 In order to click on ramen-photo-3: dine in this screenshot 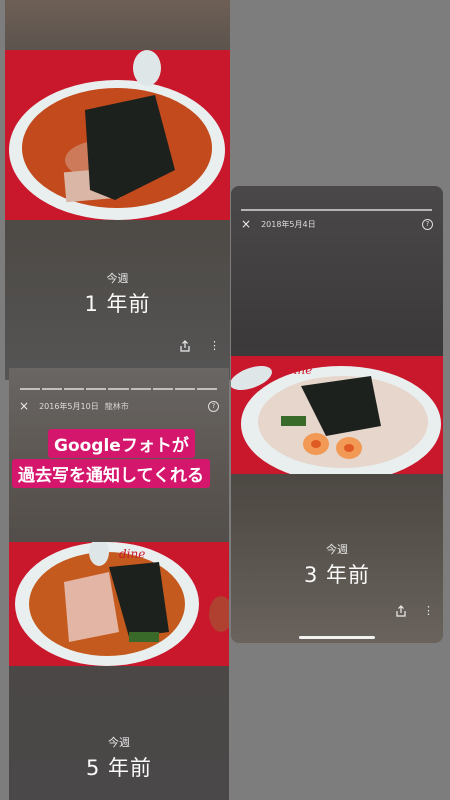, I will do `click(119, 604)`.